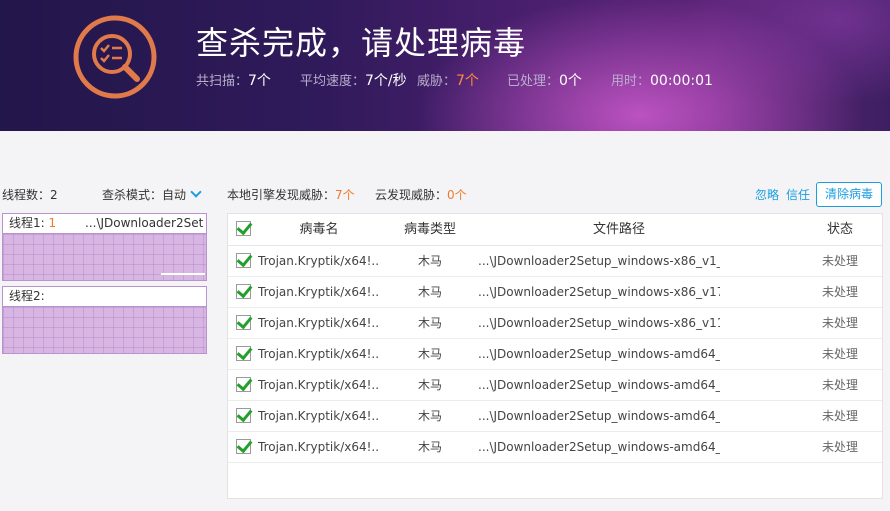 This screenshot has height=511, width=890. I want to click on stat-label: 威胁：, so click(437, 81).